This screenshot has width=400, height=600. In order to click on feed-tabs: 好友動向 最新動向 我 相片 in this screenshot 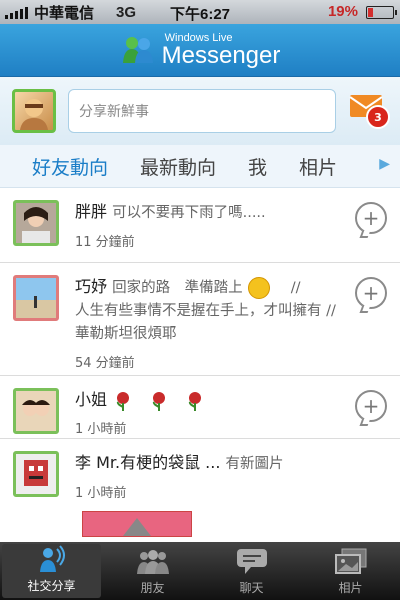, I will do `click(200, 166)`.